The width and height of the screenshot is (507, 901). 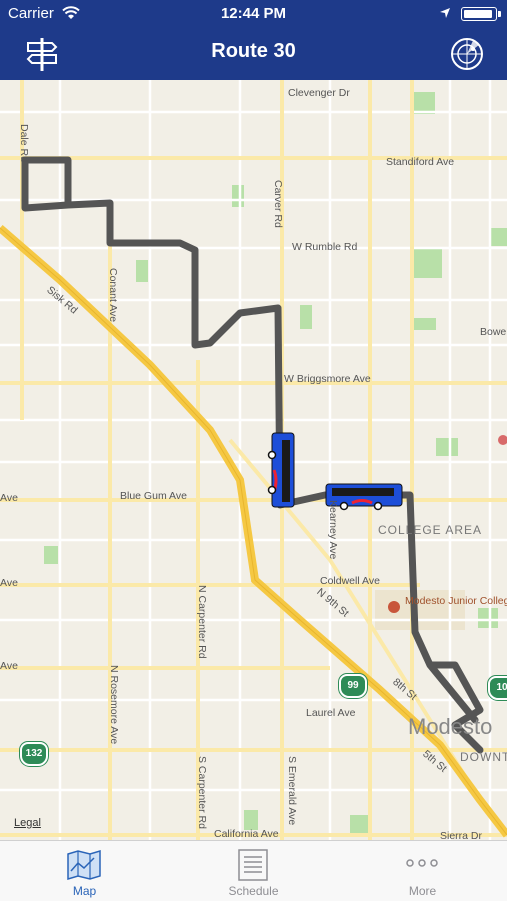 I want to click on tab-bar: Map Schedule More, so click(x=253, y=870).